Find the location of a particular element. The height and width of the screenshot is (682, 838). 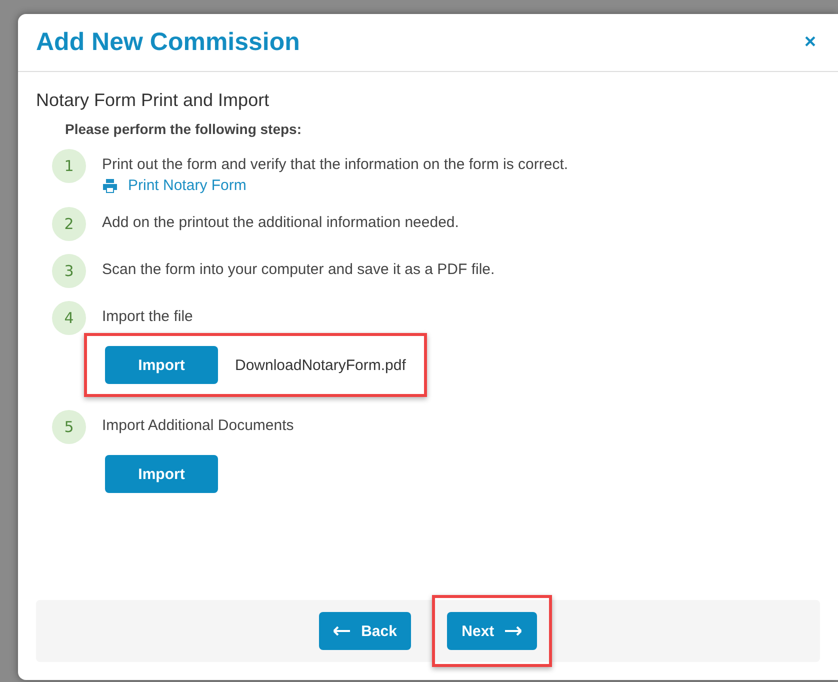

step-number: 2 is located at coordinates (69, 224).